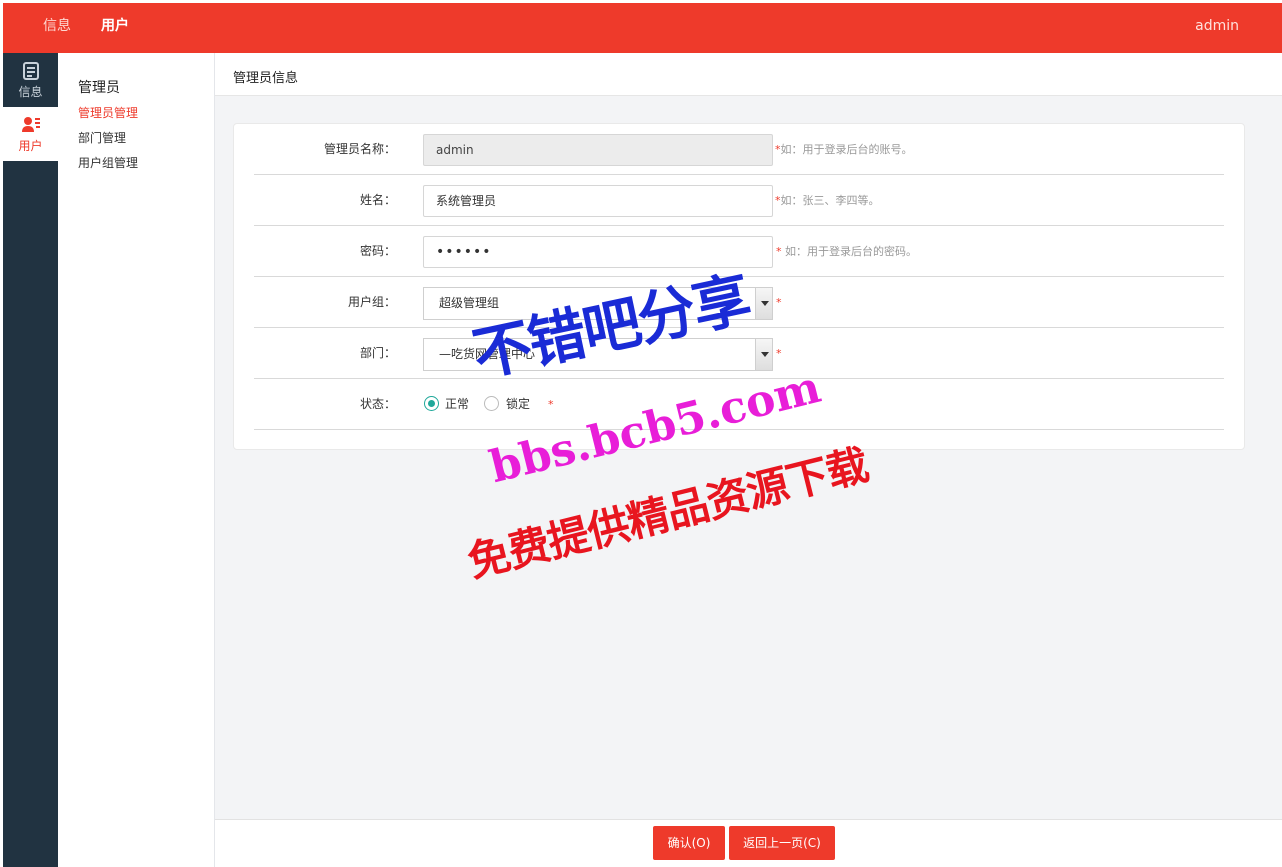 This screenshot has height=867, width=1282. What do you see at coordinates (551, 404) in the screenshot?
I see `status-required-mark: *` at bounding box center [551, 404].